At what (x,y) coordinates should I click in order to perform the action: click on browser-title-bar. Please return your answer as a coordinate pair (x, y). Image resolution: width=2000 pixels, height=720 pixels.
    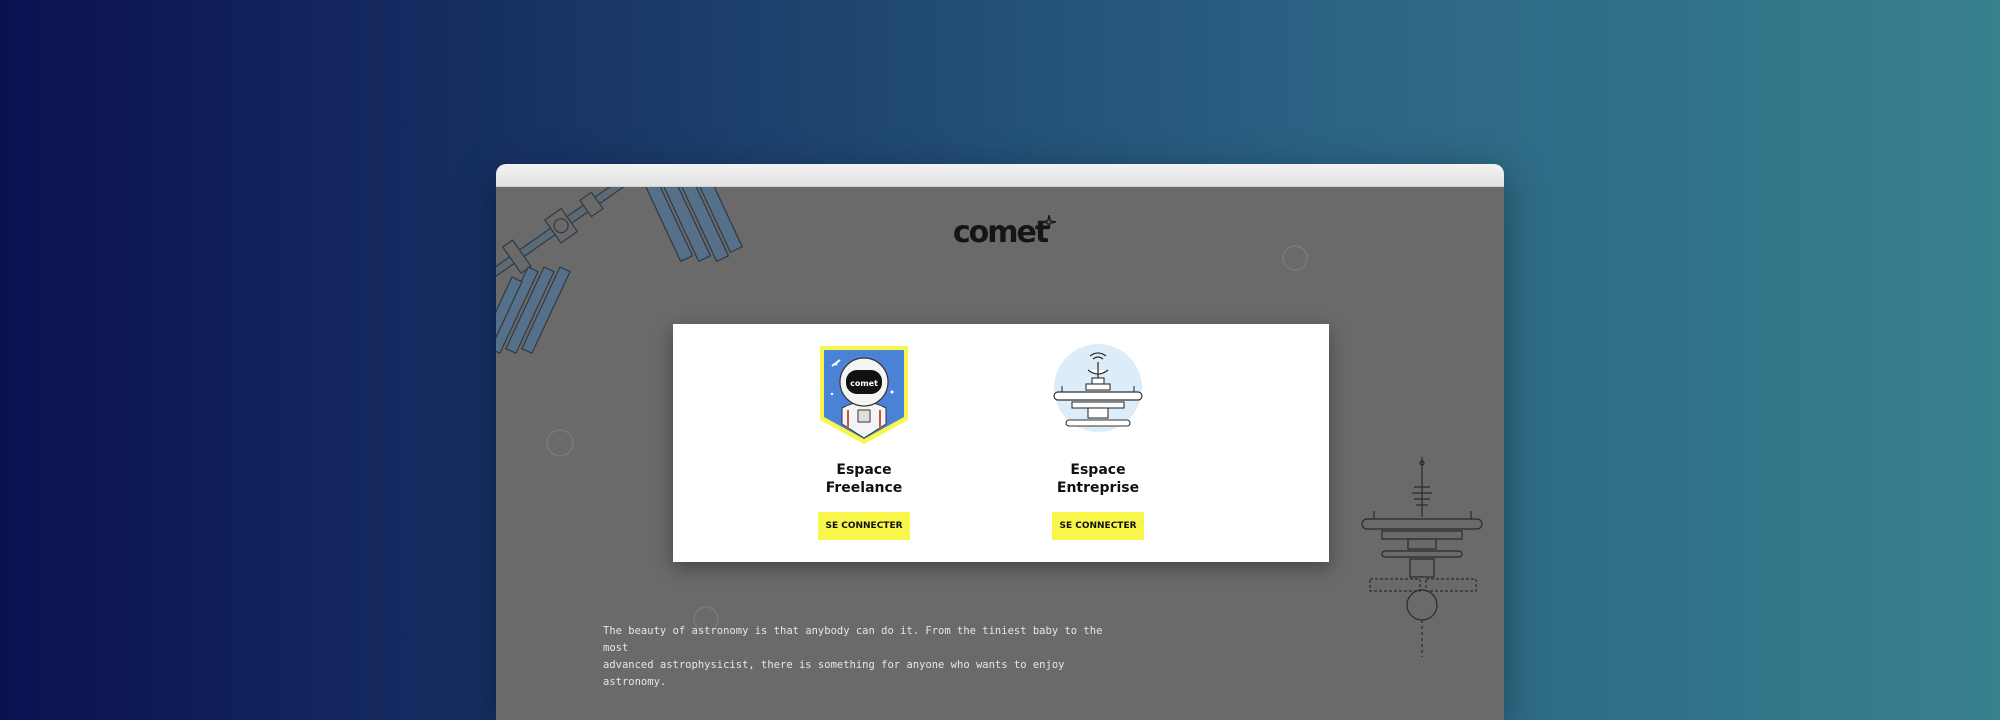
    Looking at the image, I should click on (1000, 175).